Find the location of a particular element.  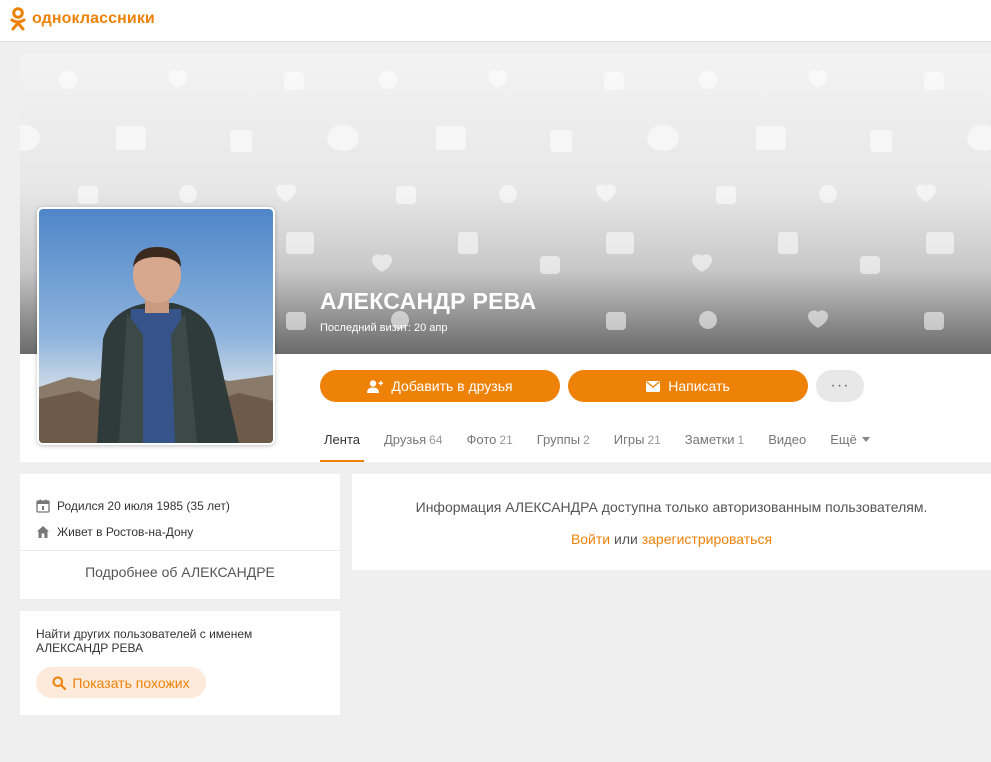

add-friend-label: Добавить в друзья is located at coordinates (452, 386).